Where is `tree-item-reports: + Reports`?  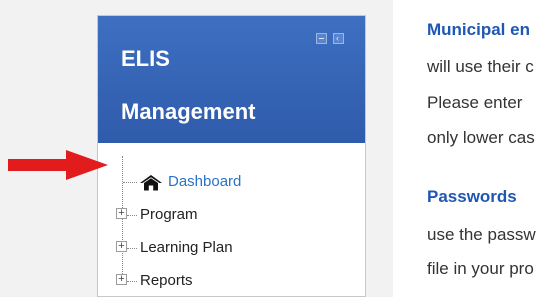 tree-item-reports: + Reports is located at coordinates (231, 281).